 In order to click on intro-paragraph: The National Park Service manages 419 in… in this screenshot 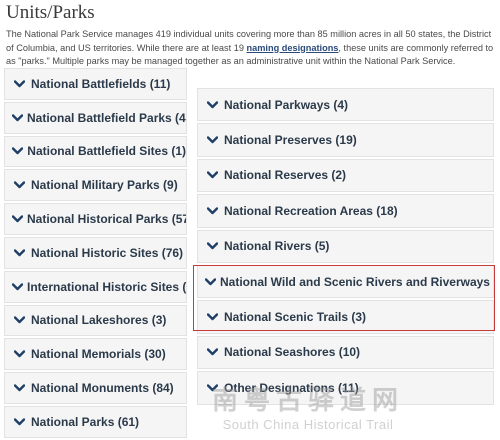, I will do `click(250, 48)`.